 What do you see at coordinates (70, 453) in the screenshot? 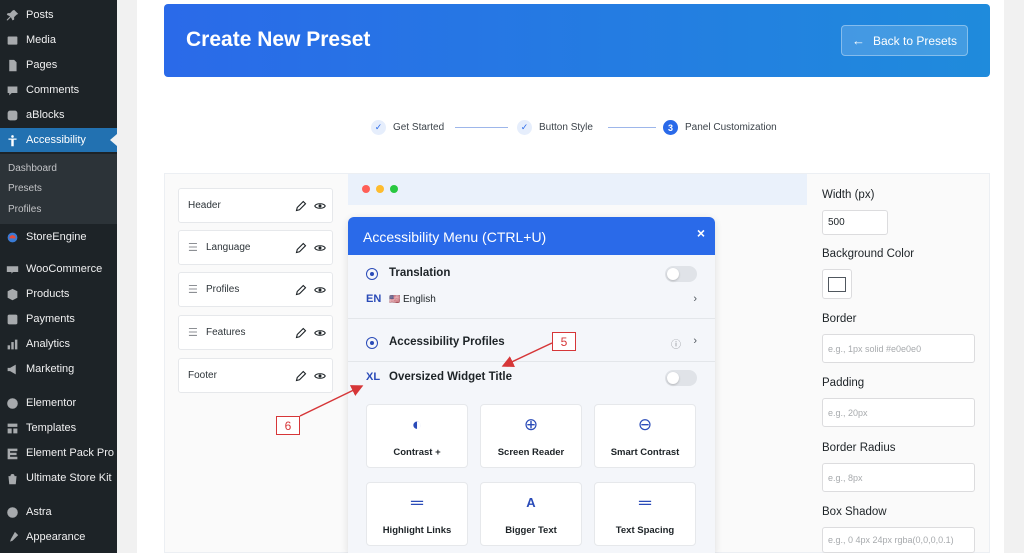
I see `sidebar-item-label: Element Pack Pro` at bounding box center [70, 453].